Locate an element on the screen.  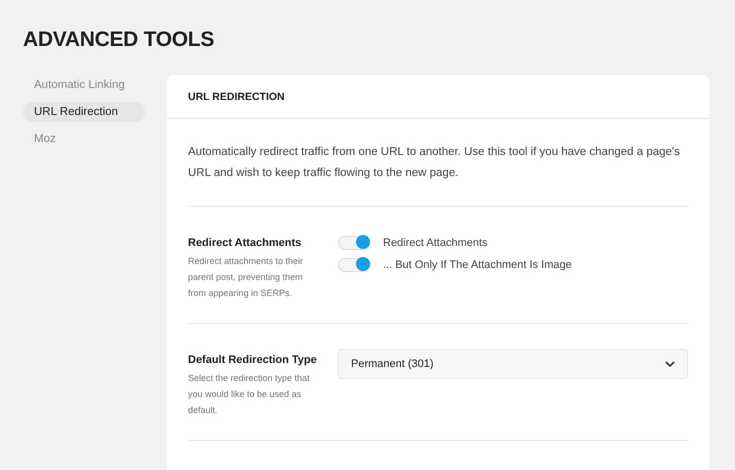
toggle-label: Redirect Attachments is located at coordinates (435, 243).